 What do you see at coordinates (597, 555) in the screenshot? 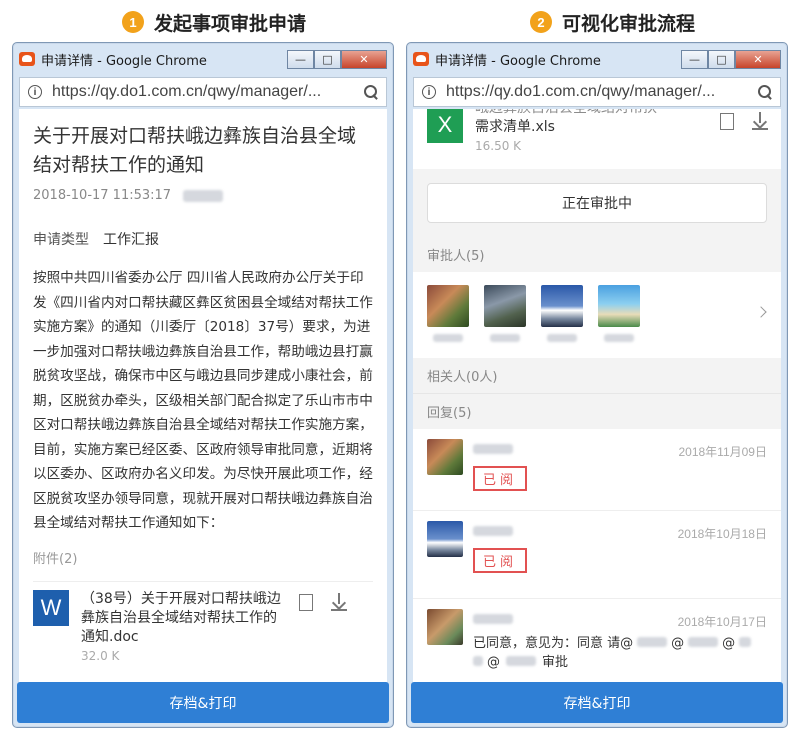
I see `reply-item: 已阅 2018年10月18日` at bounding box center [597, 555].